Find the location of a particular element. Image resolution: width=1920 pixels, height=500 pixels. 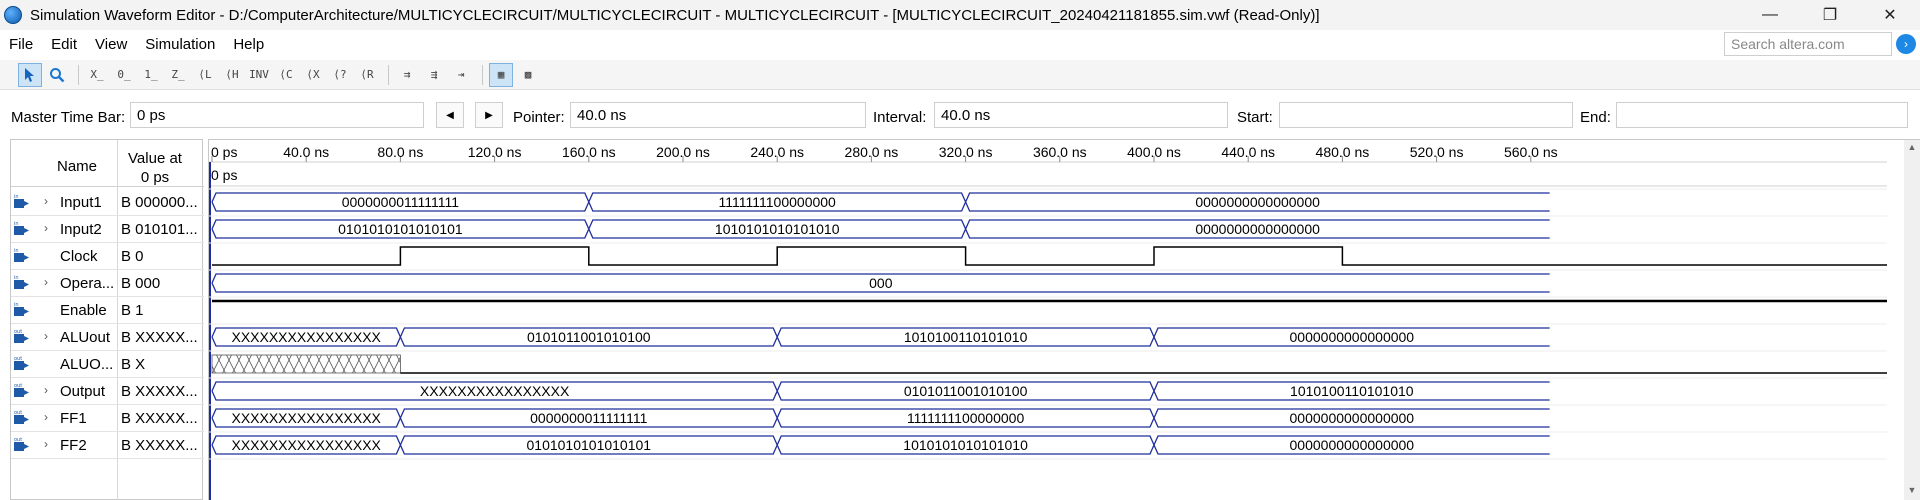

select-tool-icon is located at coordinates (30, 74).